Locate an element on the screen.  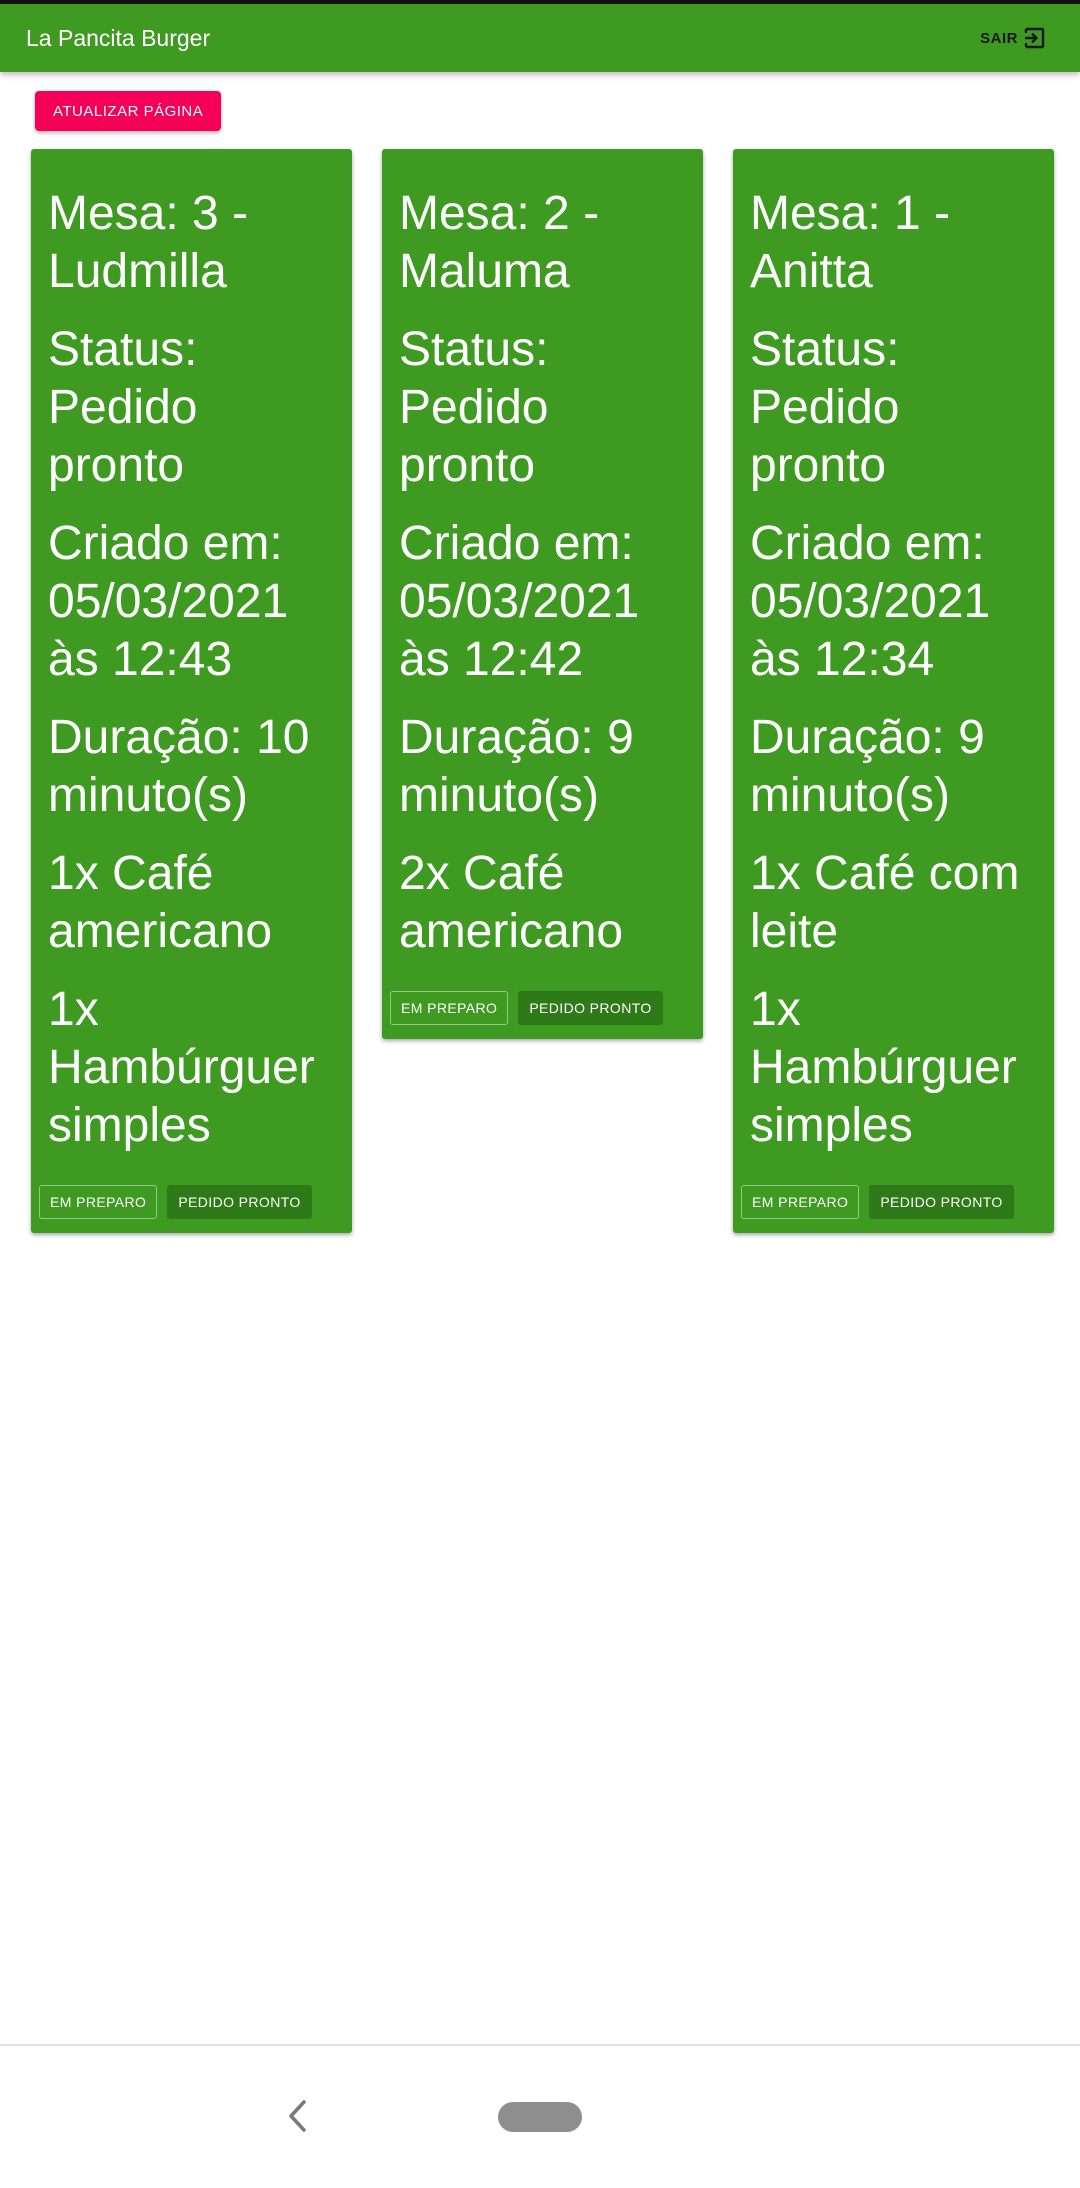
order-items: 2x Café americano is located at coordinates (544, 903).